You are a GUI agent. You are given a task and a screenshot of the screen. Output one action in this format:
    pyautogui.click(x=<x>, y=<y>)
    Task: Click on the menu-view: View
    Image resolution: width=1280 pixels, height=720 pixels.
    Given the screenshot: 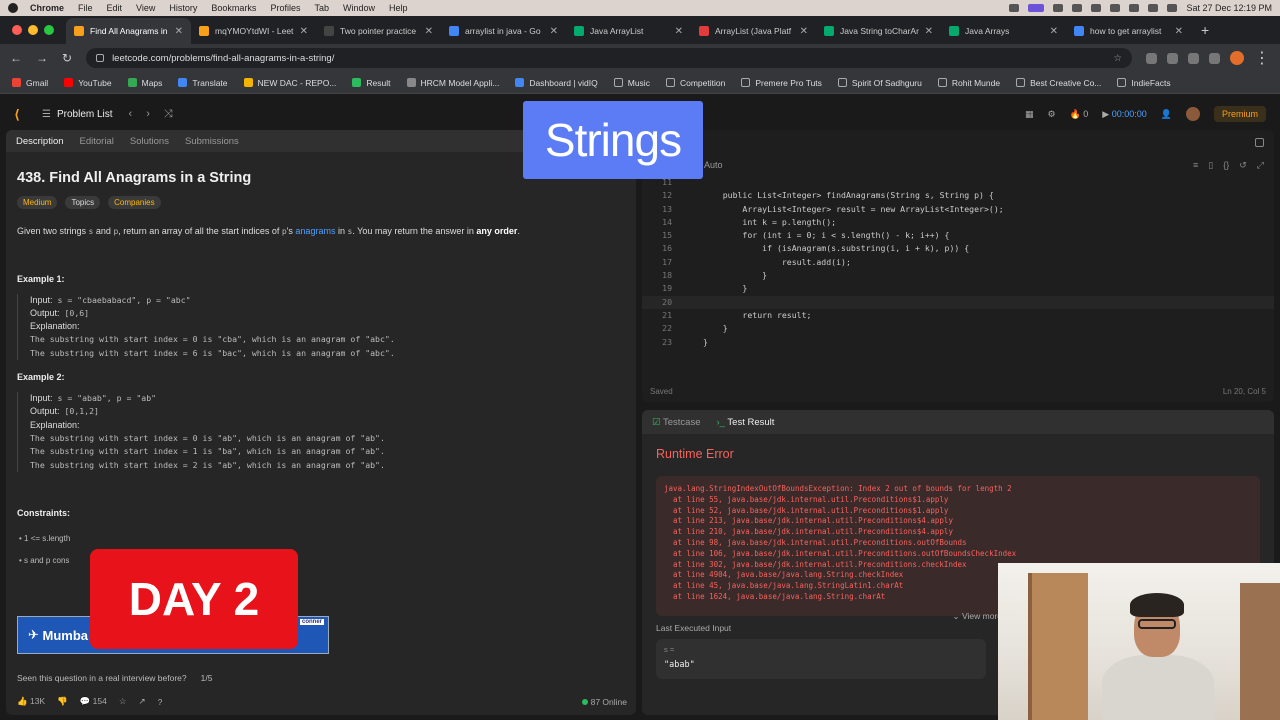 What is the action you would take?
    pyautogui.click(x=145, y=8)
    